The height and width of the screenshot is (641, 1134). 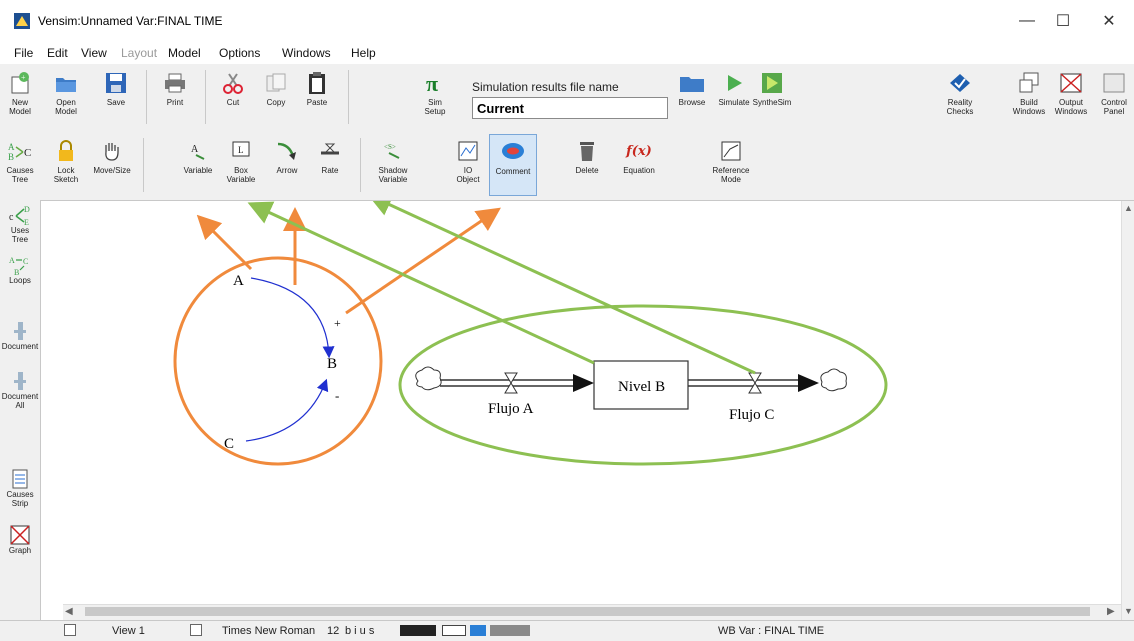 What do you see at coordinates (69, 611) in the screenshot?
I see `scroll-left-icon: ◀` at bounding box center [69, 611].